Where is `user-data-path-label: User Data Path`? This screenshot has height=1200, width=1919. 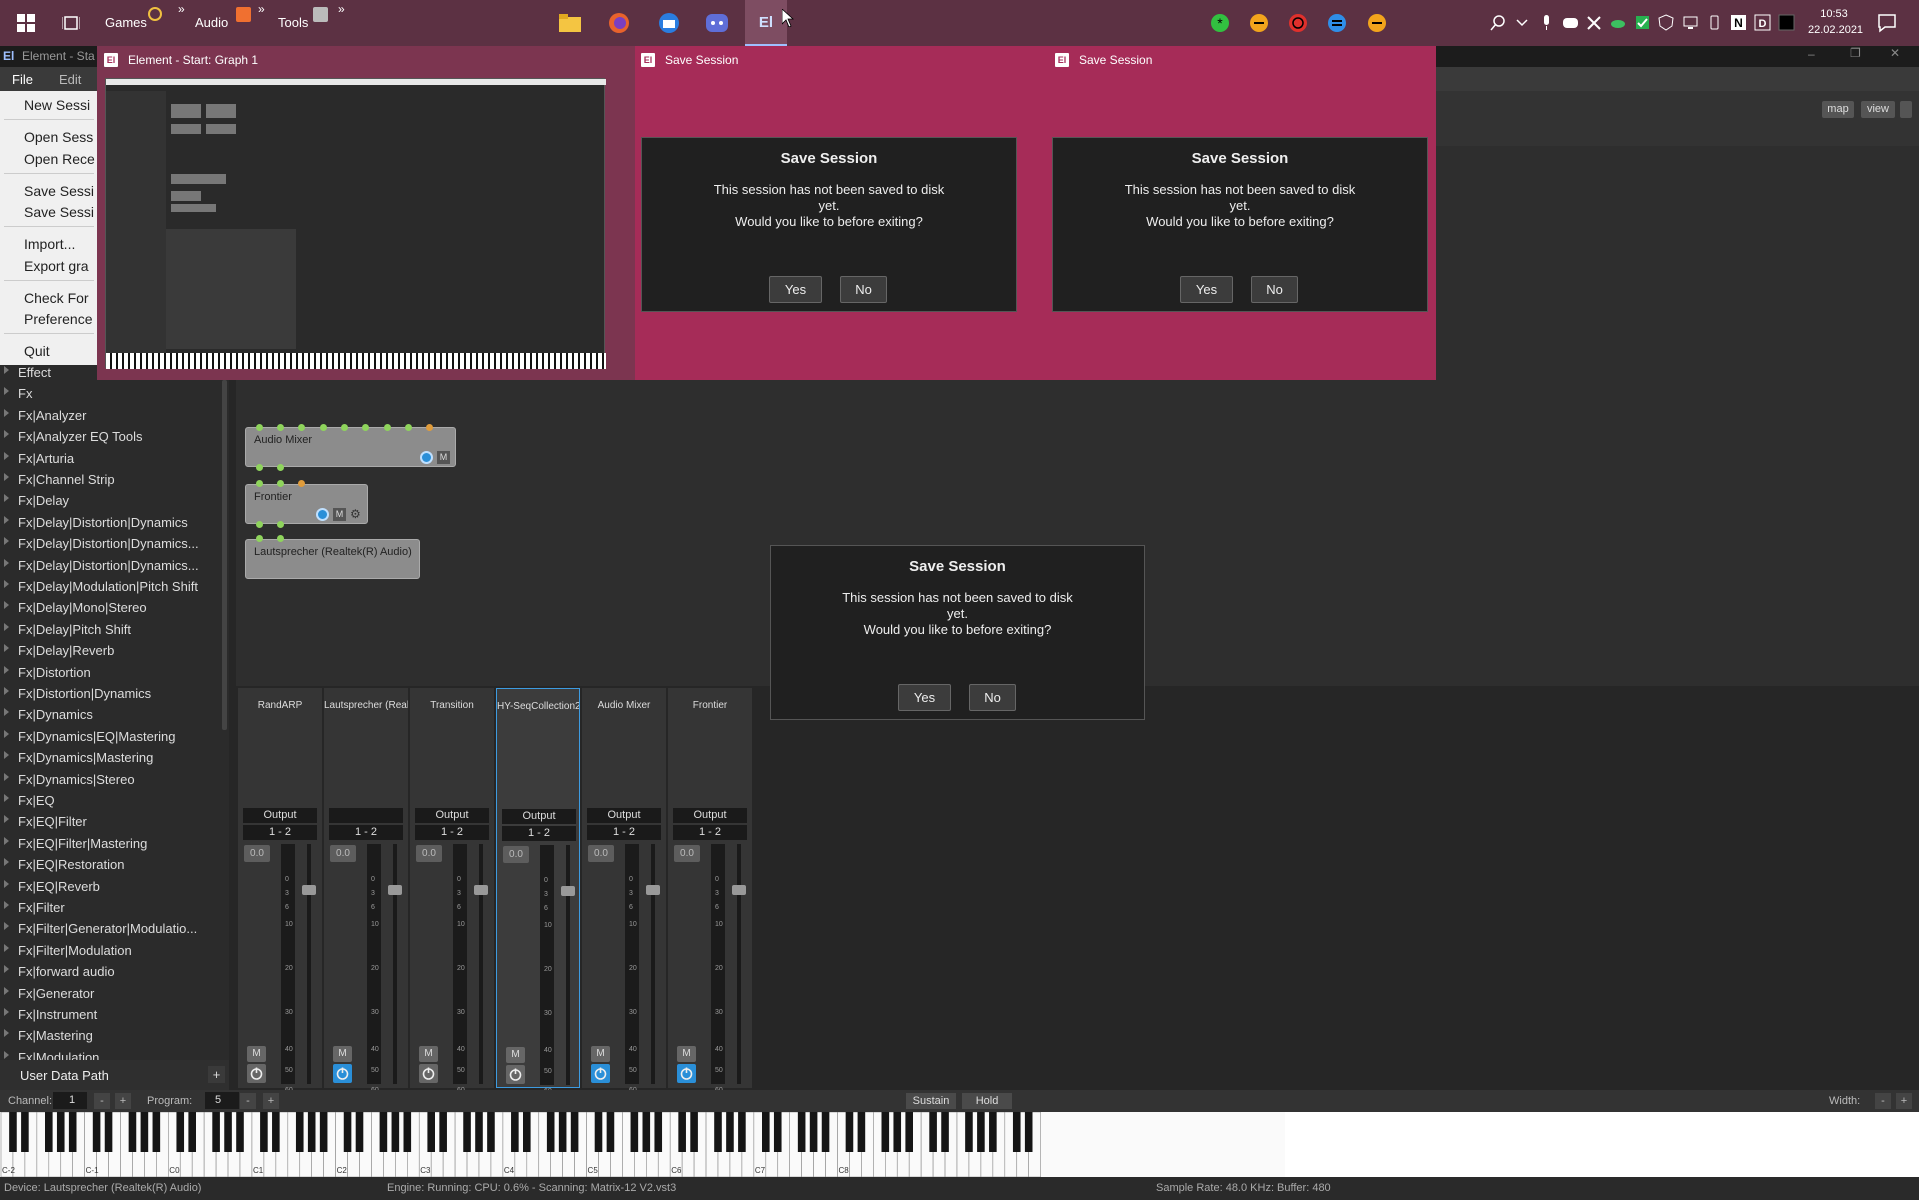
user-data-path-label: User Data Path is located at coordinates (64, 1075).